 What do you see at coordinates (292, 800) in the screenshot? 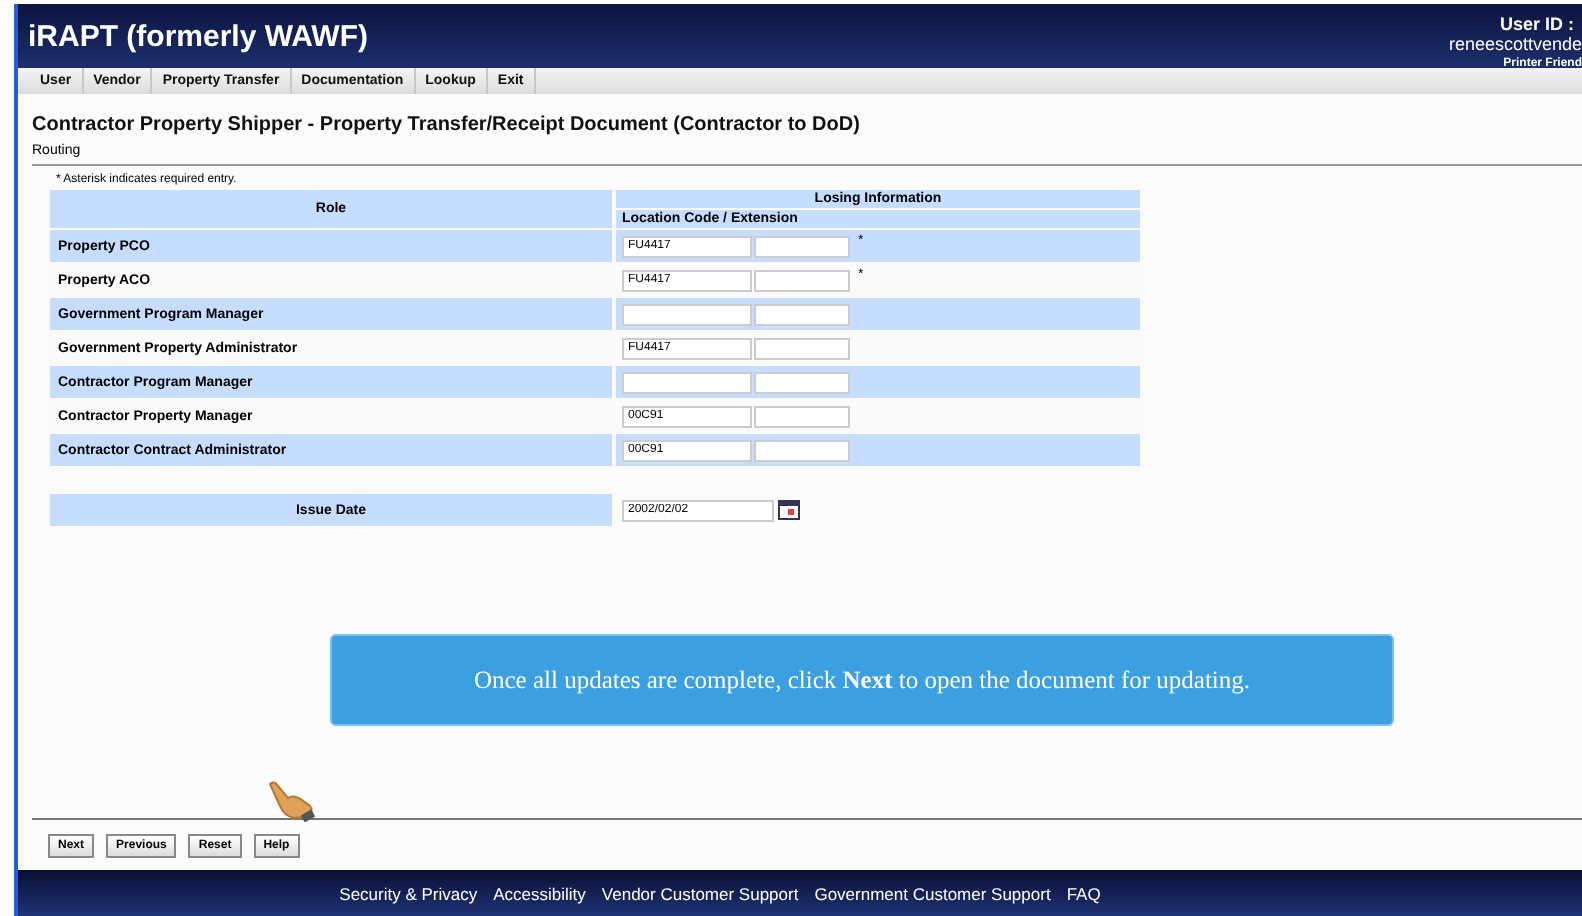
I see `hand-cursor-icon` at bounding box center [292, 800].